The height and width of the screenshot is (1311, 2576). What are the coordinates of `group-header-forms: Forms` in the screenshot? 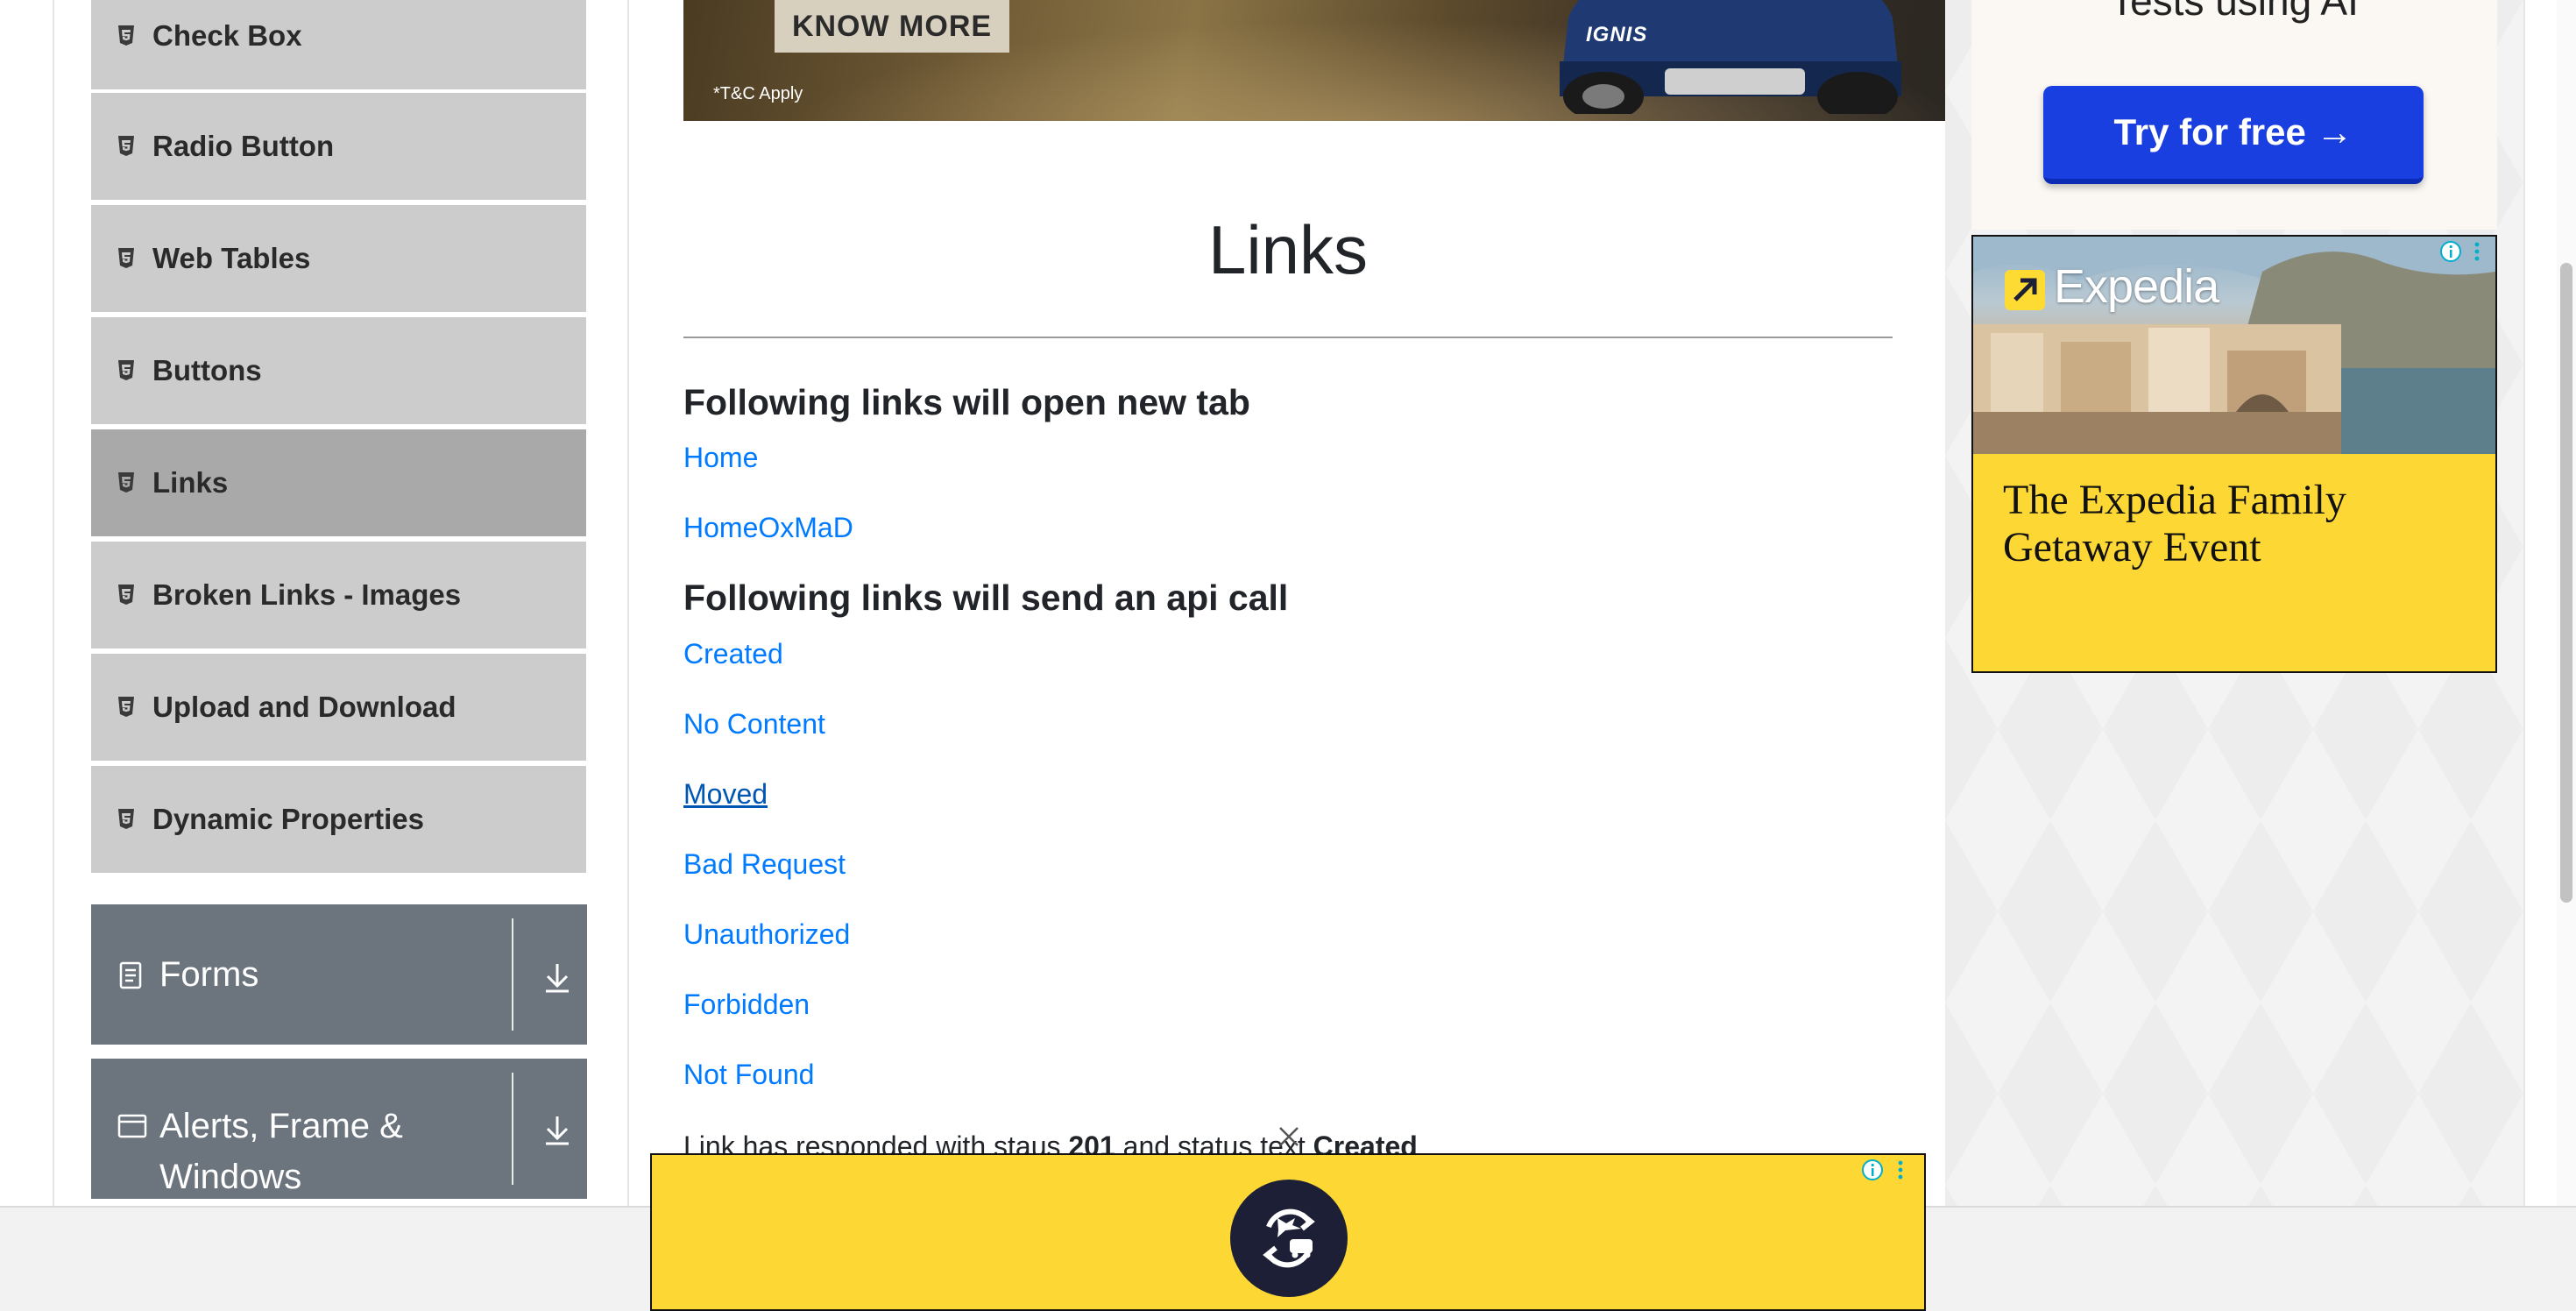 It's located at (339, 974).